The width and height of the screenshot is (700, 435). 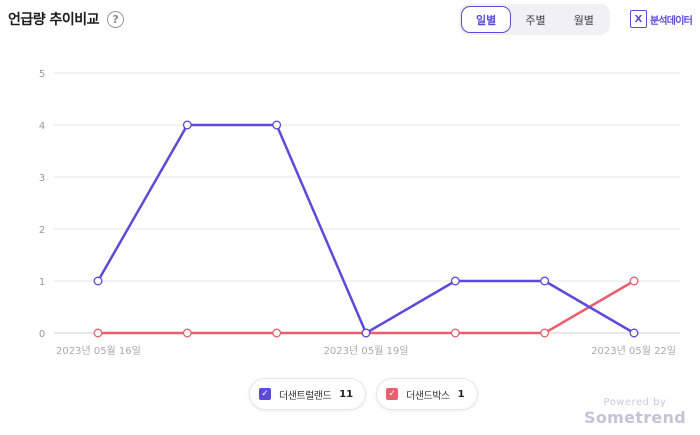 I want to click on analysis-data-label: 분석데이터, so click(x=671, y=21).